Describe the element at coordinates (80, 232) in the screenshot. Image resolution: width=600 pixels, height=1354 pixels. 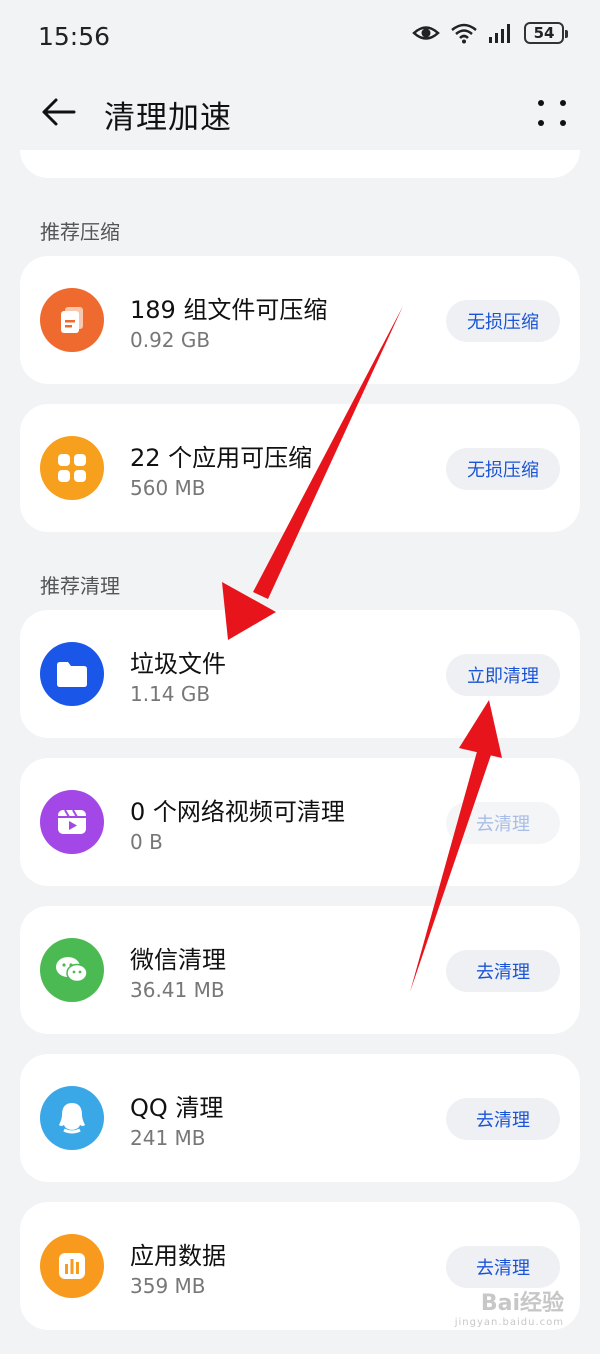
I see `section-title-compress: 推荐压缩` at that location.